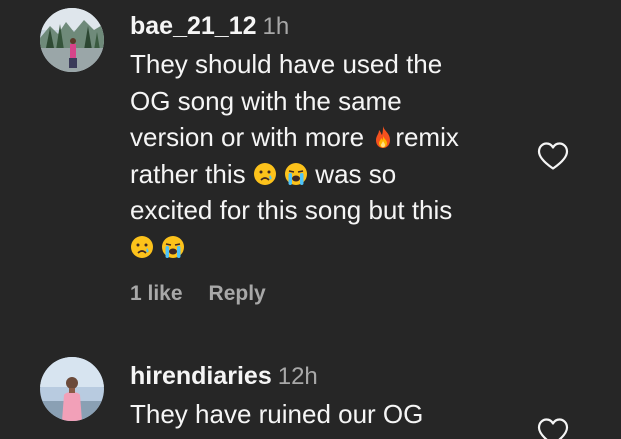 The width and height of the screenshot is (621, 439). I want to click on timestamp: 12h, so click(297, 376).